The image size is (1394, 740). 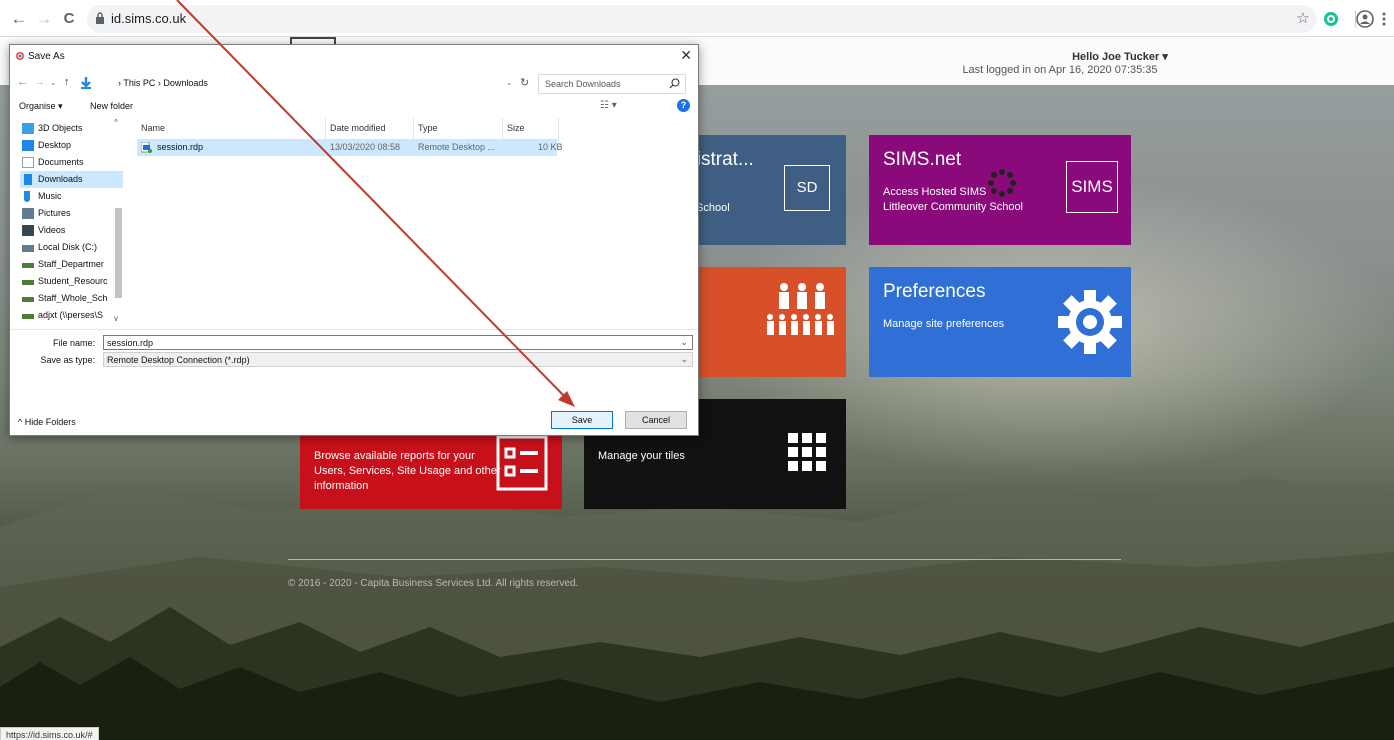 I want to click on nav-item-desktop: Desktop, so click(x=71, y=145).